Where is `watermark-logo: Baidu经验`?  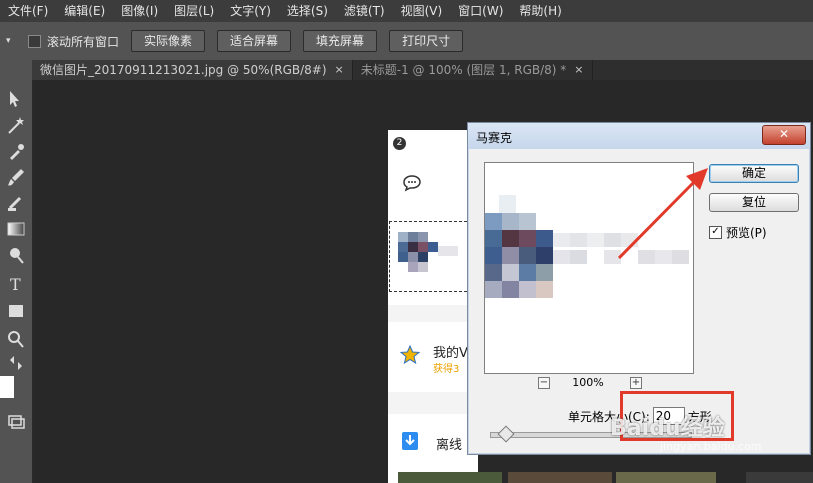
watermark-logo: Baidu经验 is located at coordinates (667, 428).